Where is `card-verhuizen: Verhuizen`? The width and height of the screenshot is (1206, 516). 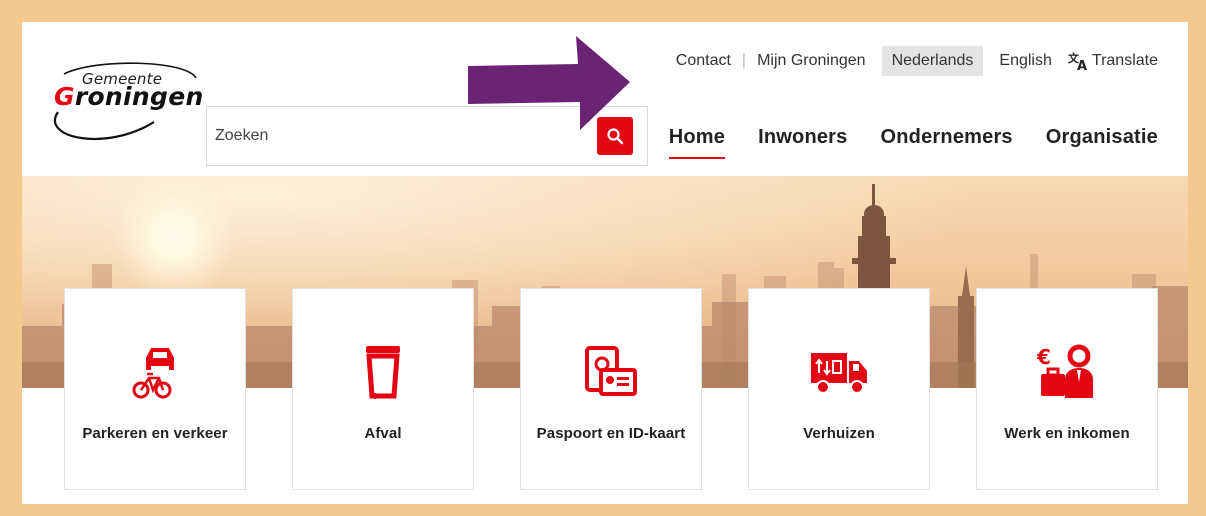
card-verhuizen: Verhuizen is located at coordinates (839, 389).